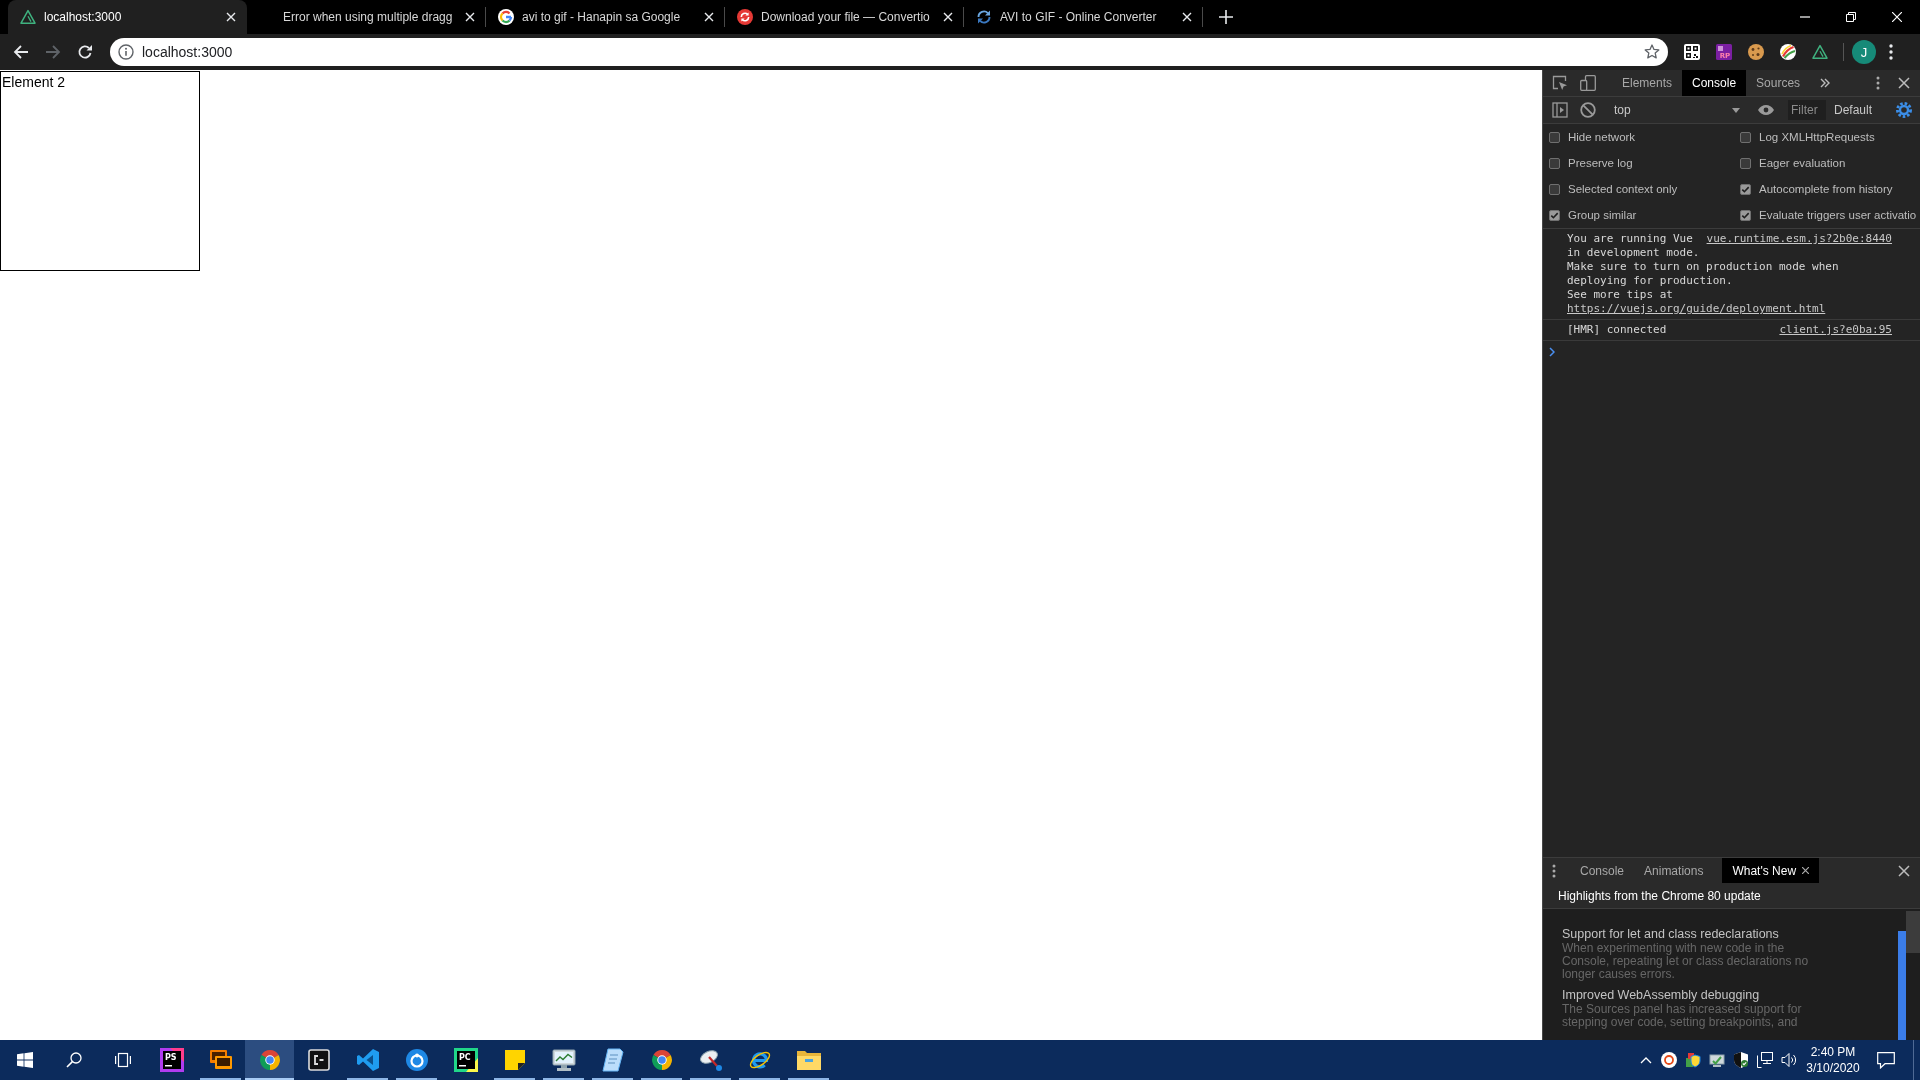 The width and height of the screenshot is (1920, 1080). I want to click on dropdown-triangle-icon, so click(1736, 110).